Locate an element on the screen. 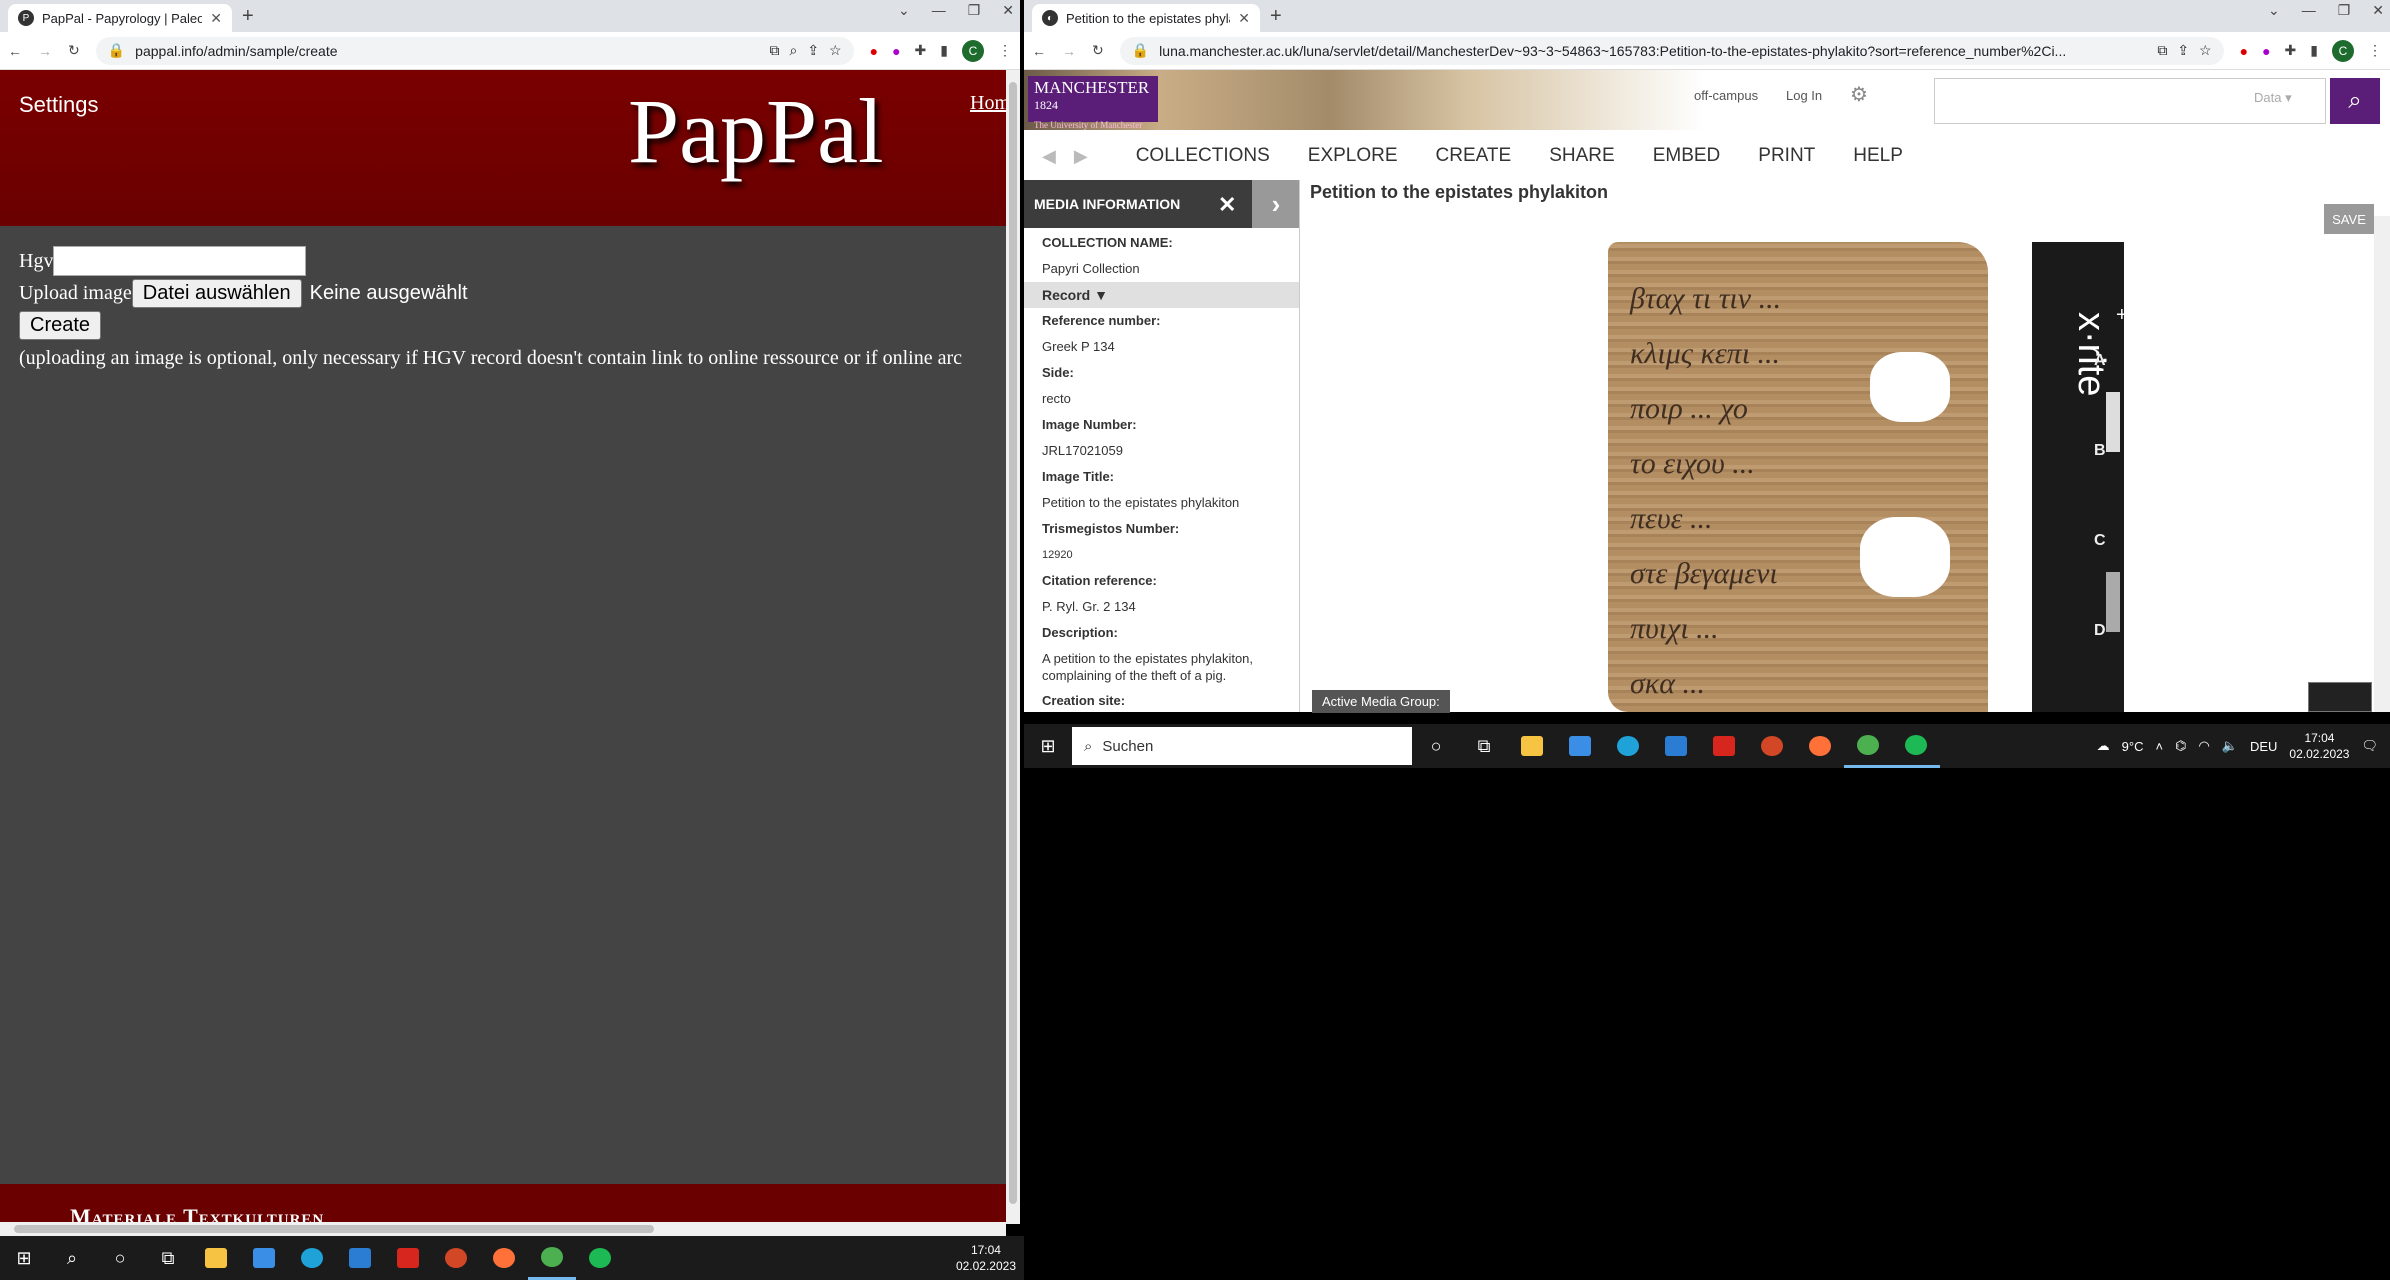 This screenshot has height=1280, width=2390. notification-icon: 🗨 is located at coordinates (2369, 746).